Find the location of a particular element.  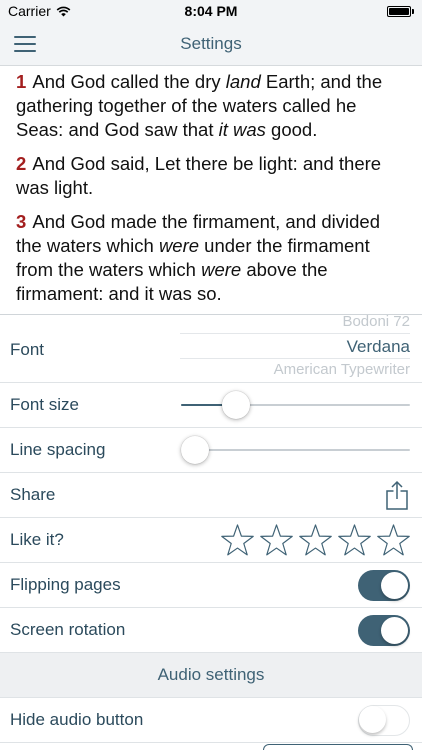

verse-number: 3 is located at coordinates (21, 221).